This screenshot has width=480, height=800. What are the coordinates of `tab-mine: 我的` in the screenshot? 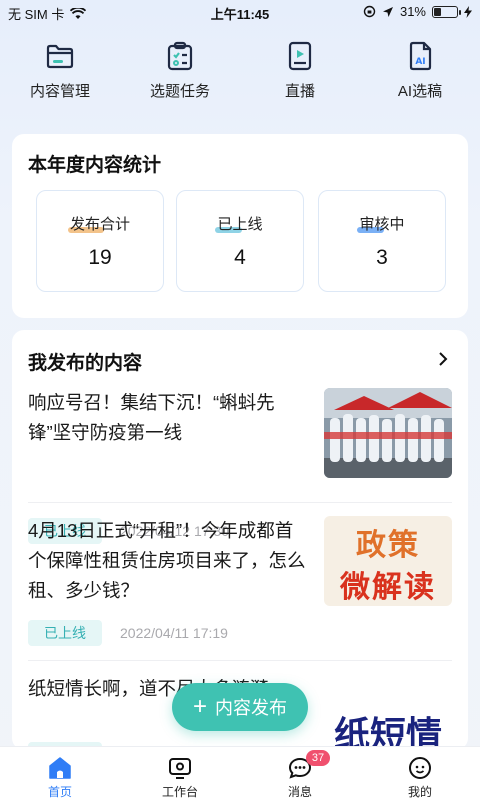 It's located at (420, 773).